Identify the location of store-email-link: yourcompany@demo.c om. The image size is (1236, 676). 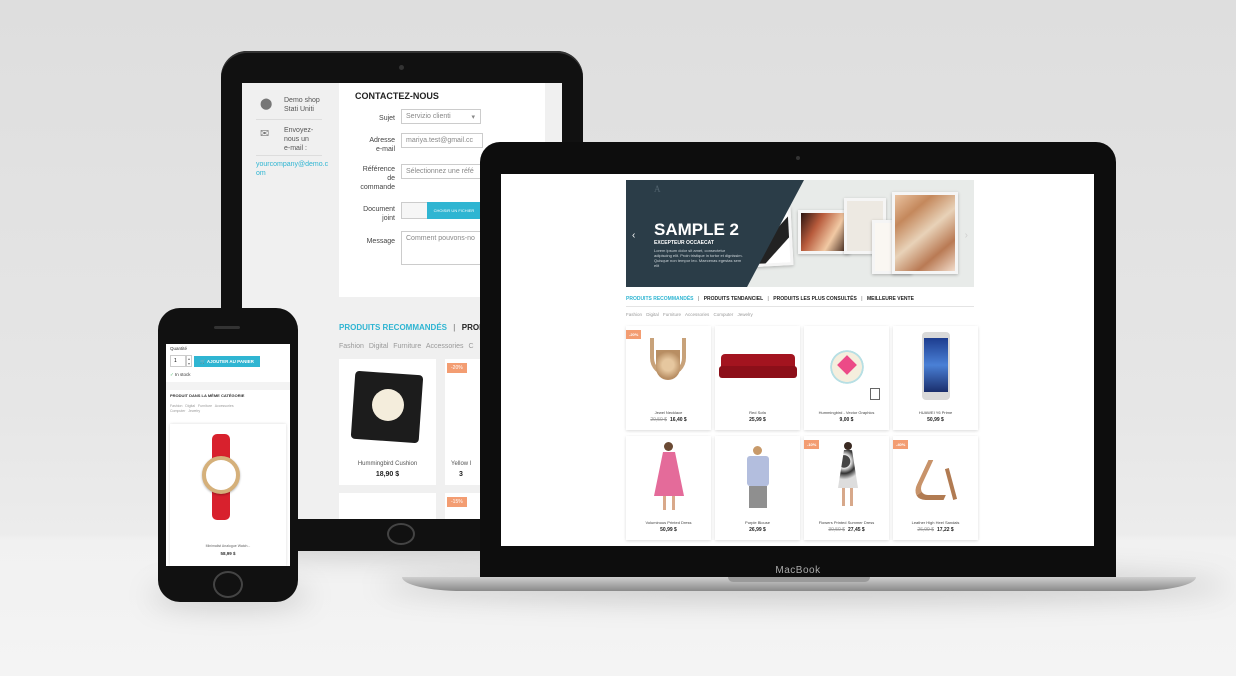
(292, 170).